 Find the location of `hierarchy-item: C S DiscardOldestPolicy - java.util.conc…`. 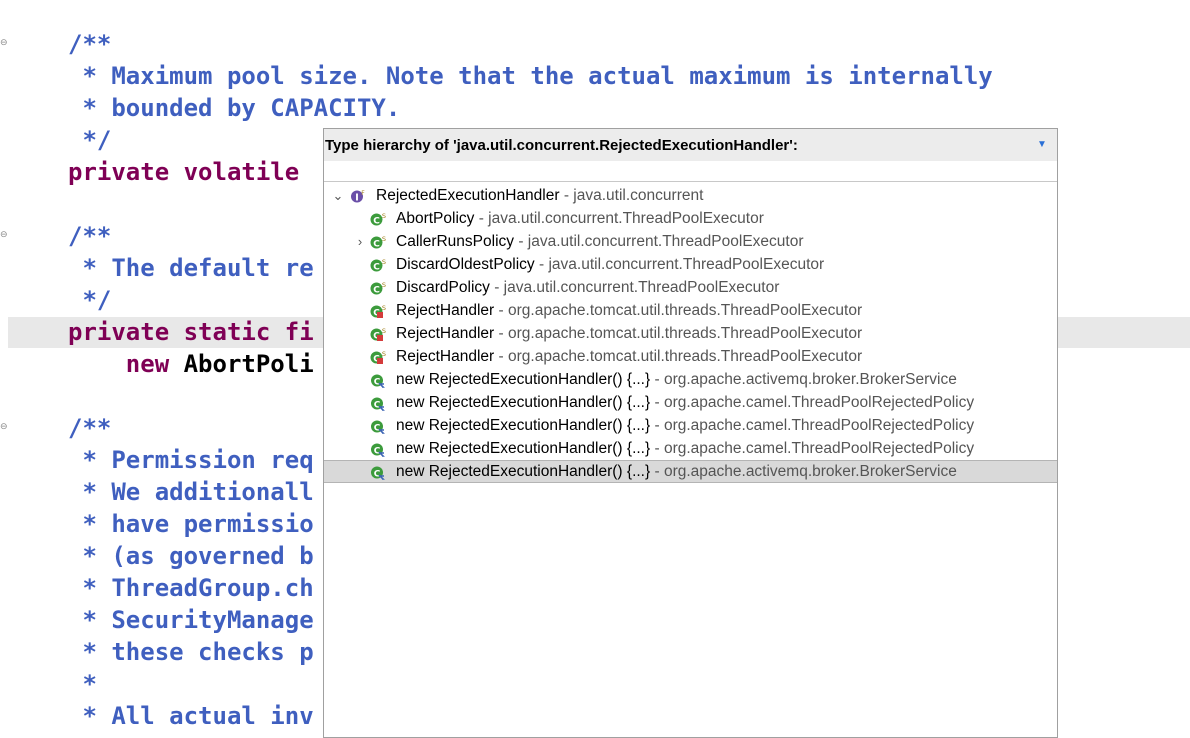

hierarchy-item: C S DiscardOldestPolicy - java.util.conc… is located at coordinates (690, 264).